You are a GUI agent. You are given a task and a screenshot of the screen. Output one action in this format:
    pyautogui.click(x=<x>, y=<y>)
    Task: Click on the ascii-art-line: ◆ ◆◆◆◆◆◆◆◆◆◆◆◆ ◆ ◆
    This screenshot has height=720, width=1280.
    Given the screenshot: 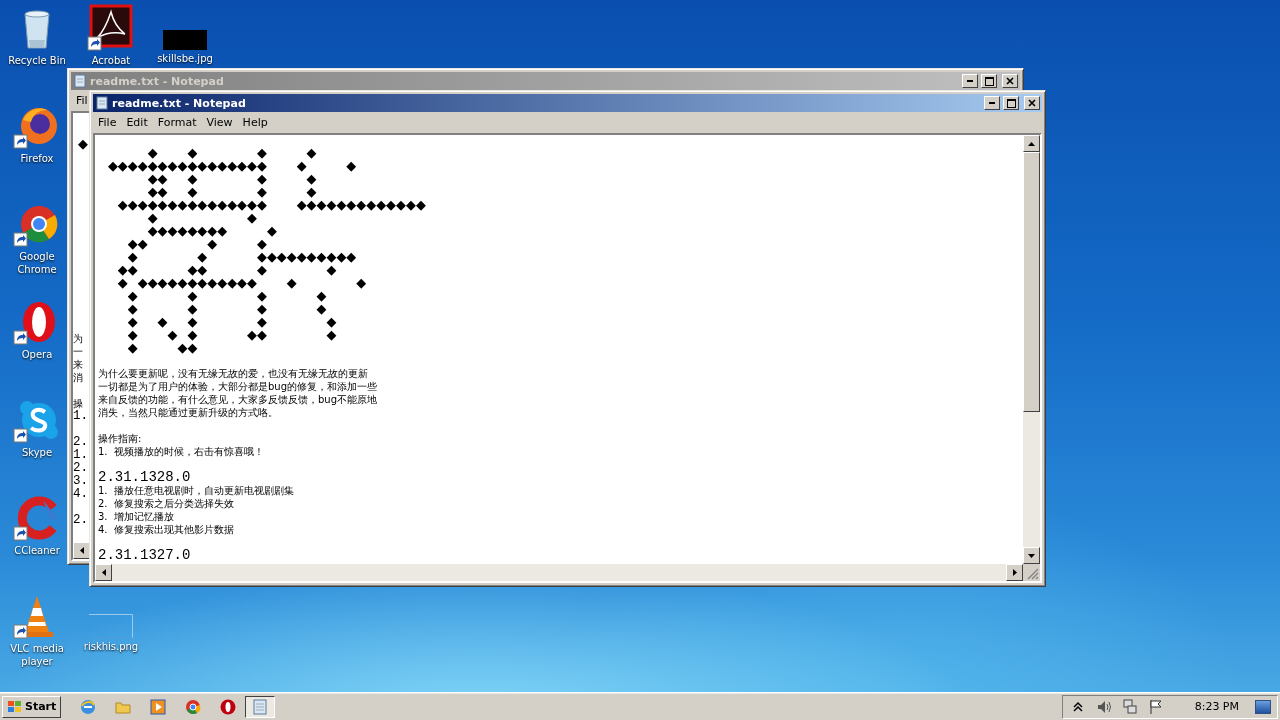 What is the action you would take?
    pyautogui.click(x=241, y=282)
    